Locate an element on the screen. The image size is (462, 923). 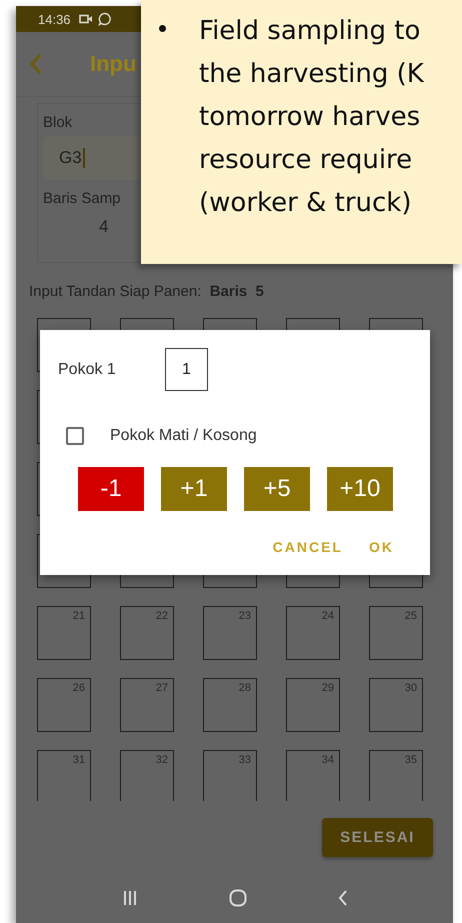
field-value: 4 is located at coordinates (103, 227).